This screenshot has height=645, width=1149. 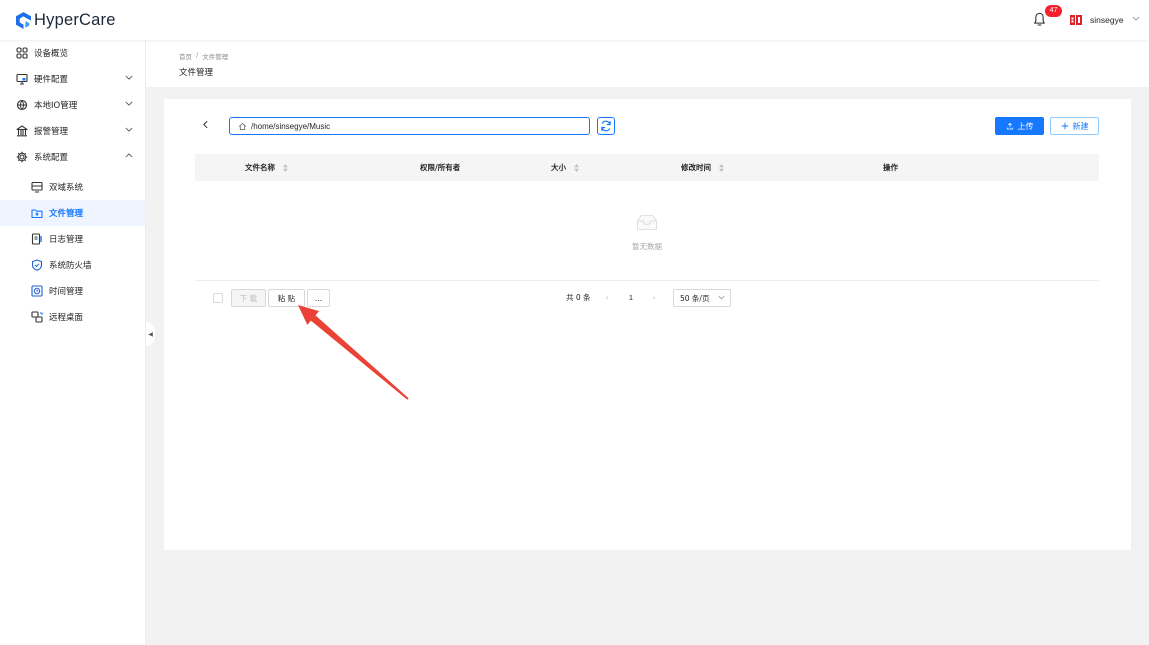 What do you see at coordinates (37, 265) in the screenshot?
I see `shield-icon` at bounding box center [37, 265].